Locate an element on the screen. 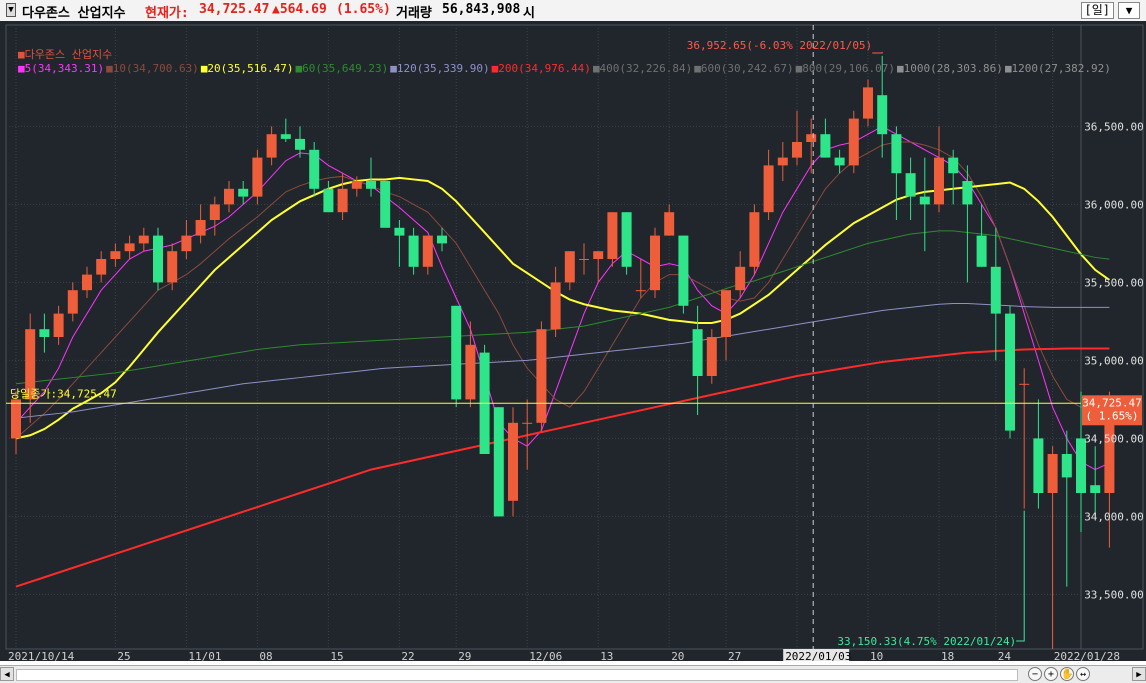  y-tick-label: 35,500.00 is located at coordinates (1114, 282).